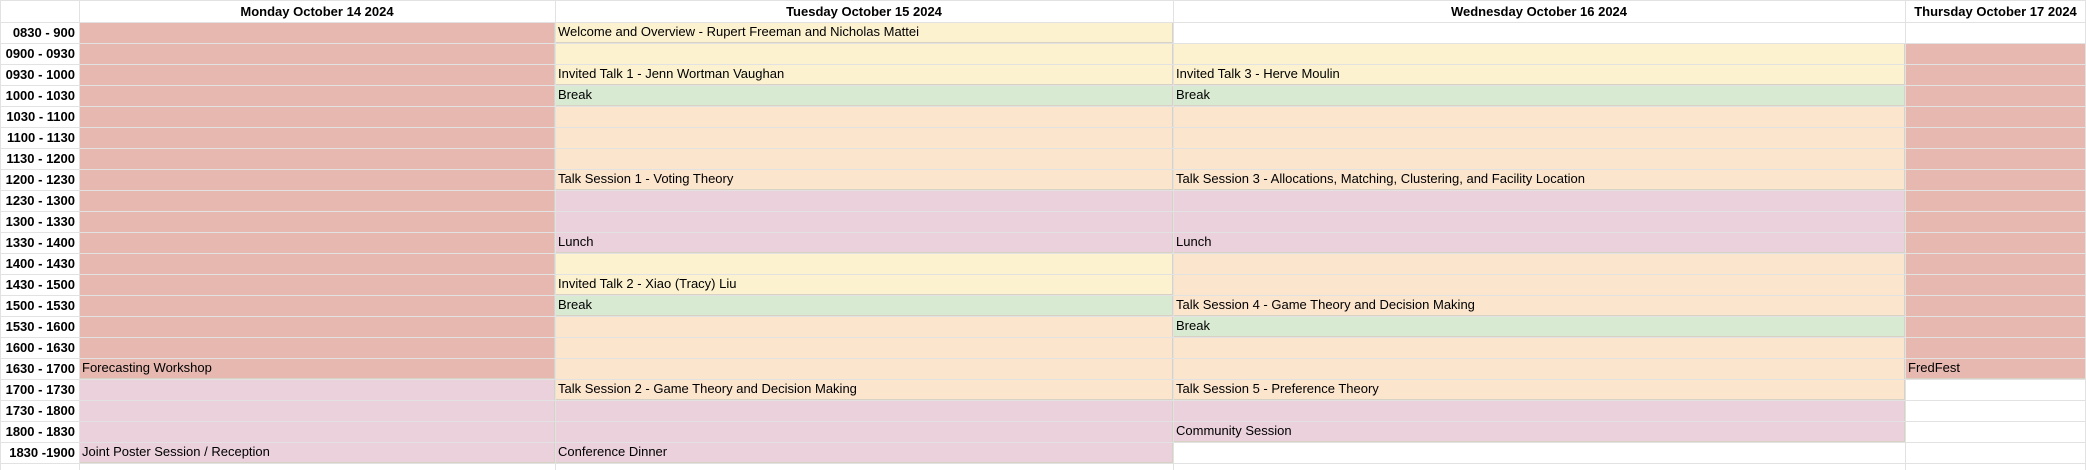  I want to click on event-title: Talk Session 1 - Voting Theory, so click(646, 178).